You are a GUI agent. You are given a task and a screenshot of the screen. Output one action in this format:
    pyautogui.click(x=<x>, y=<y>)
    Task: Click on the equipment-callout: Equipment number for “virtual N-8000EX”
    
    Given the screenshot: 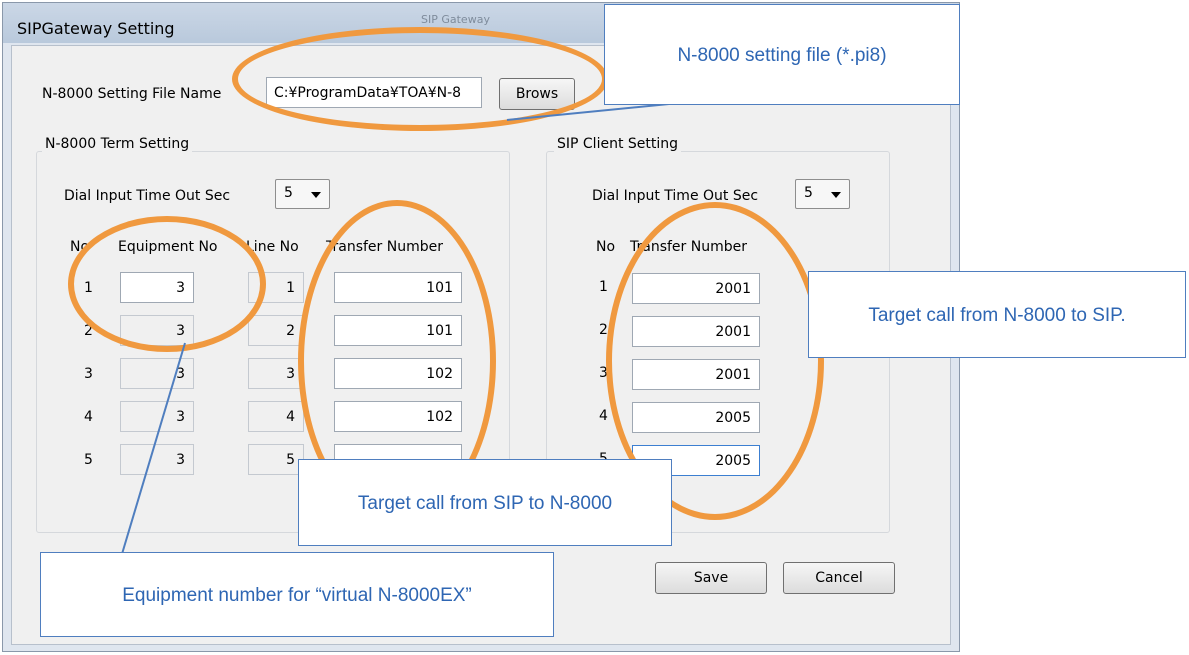 What is the action you would take?
    pyautogui.click(x=297, y=594)
    